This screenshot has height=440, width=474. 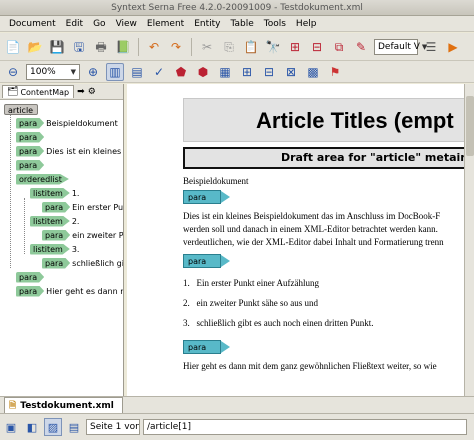 I want to click on open-folder-icon: 📂, so click(x=35, y=47).